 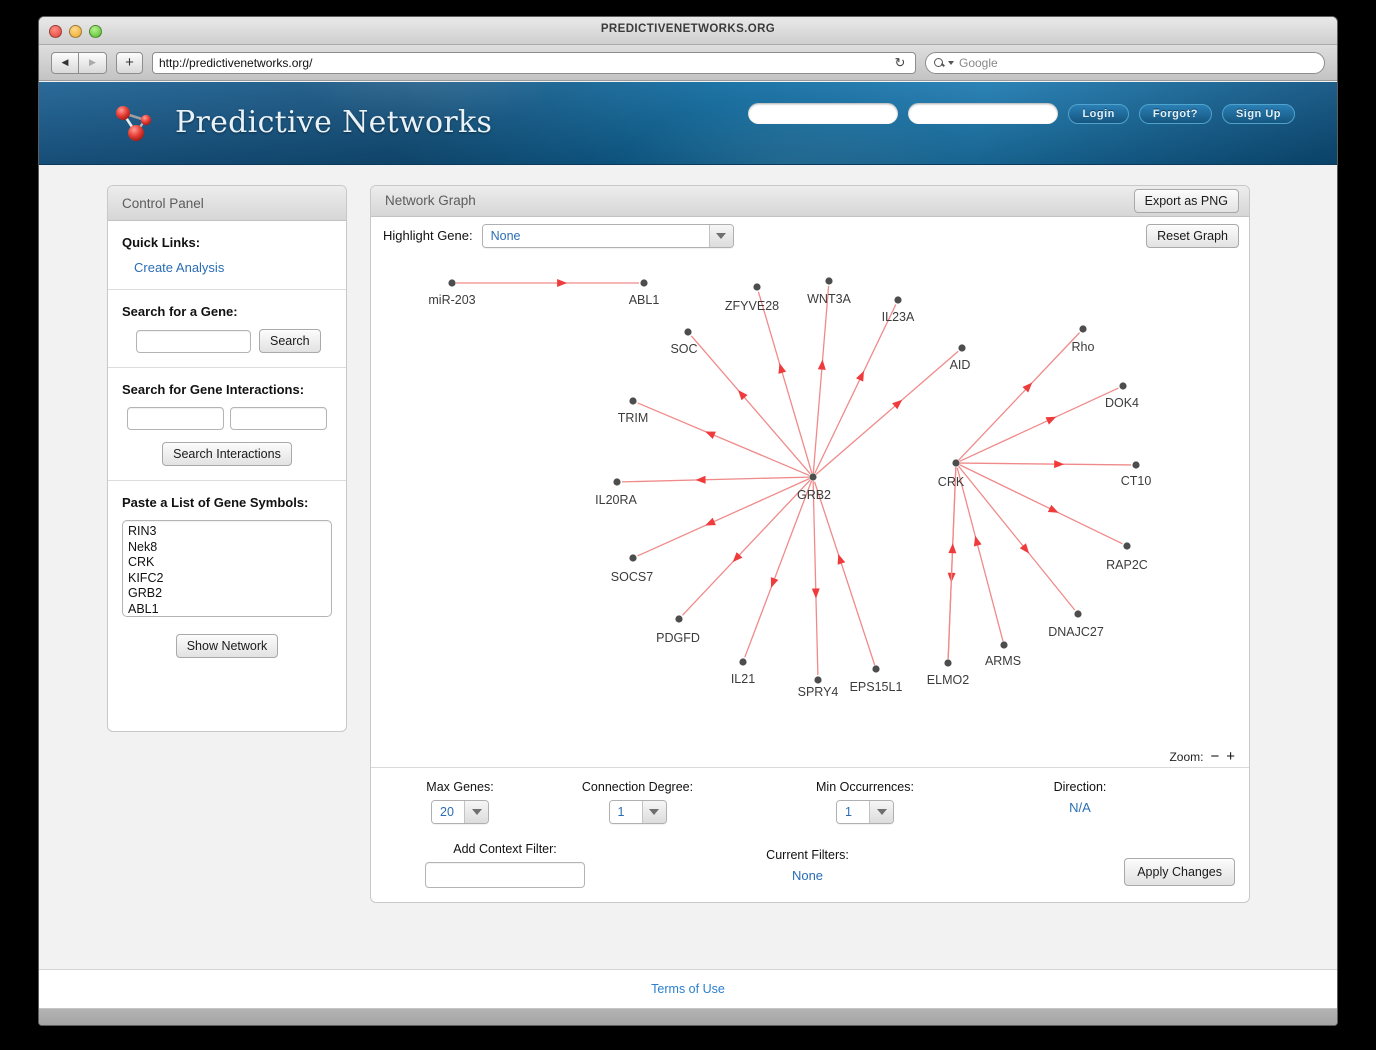 I want to click on graph-node-label: DOK4, so click(x=1122, y=403).